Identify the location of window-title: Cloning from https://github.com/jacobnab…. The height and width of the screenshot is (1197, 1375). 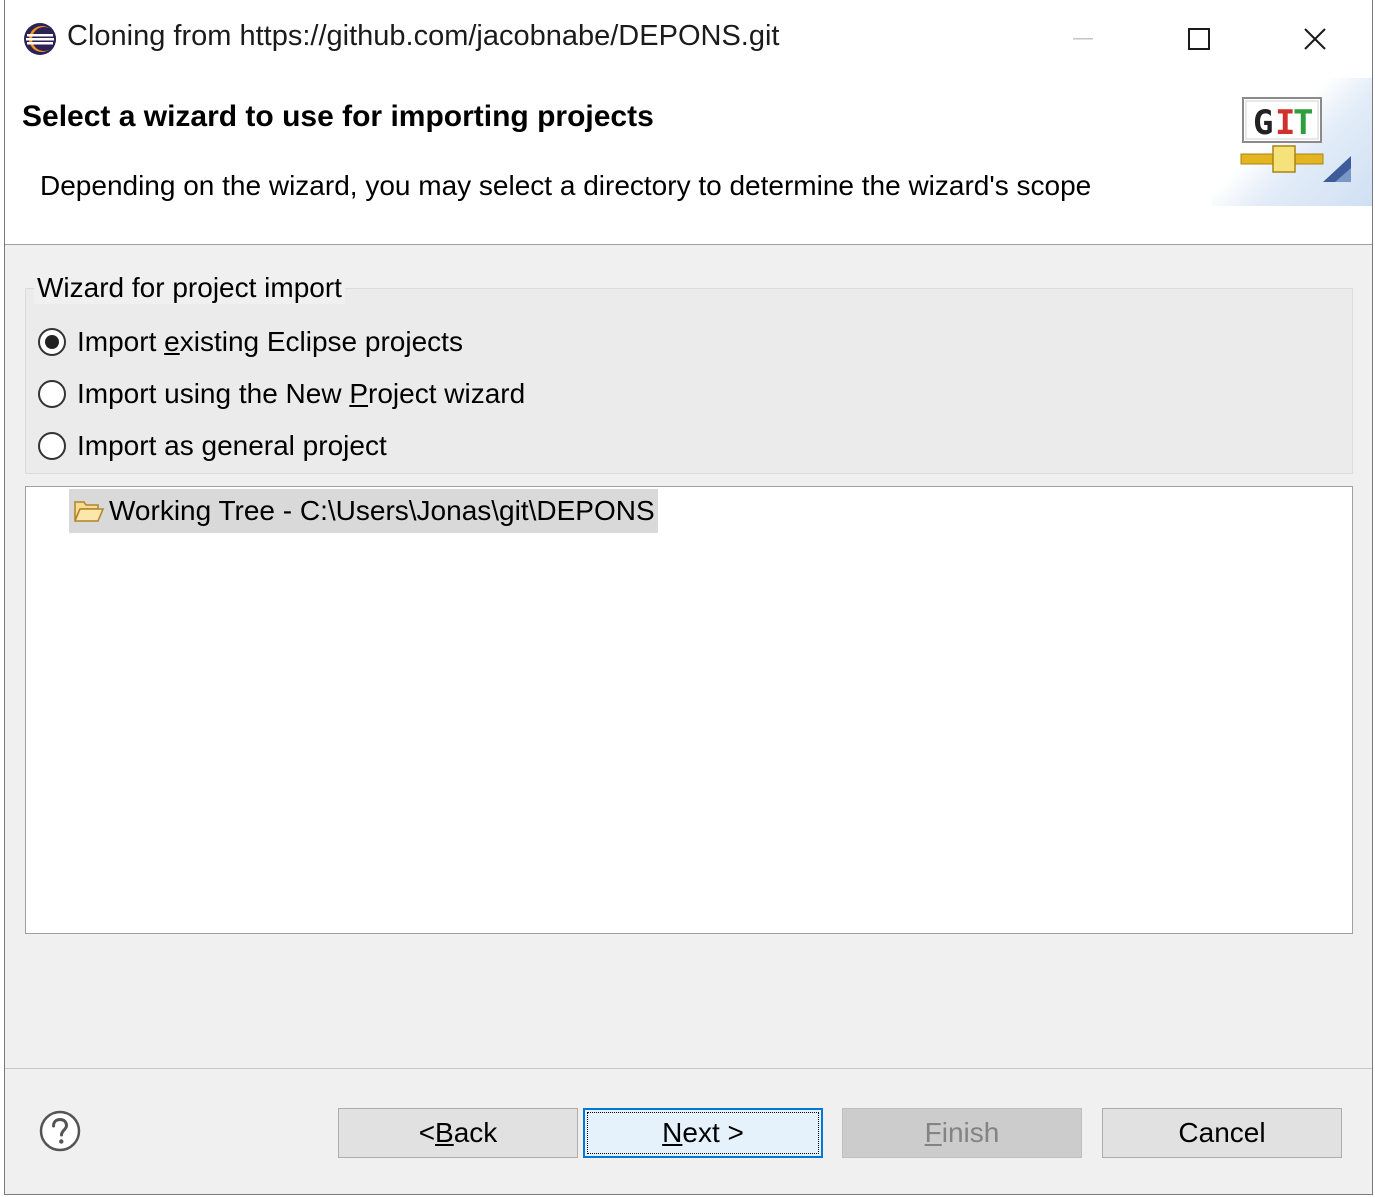
(423, 36).